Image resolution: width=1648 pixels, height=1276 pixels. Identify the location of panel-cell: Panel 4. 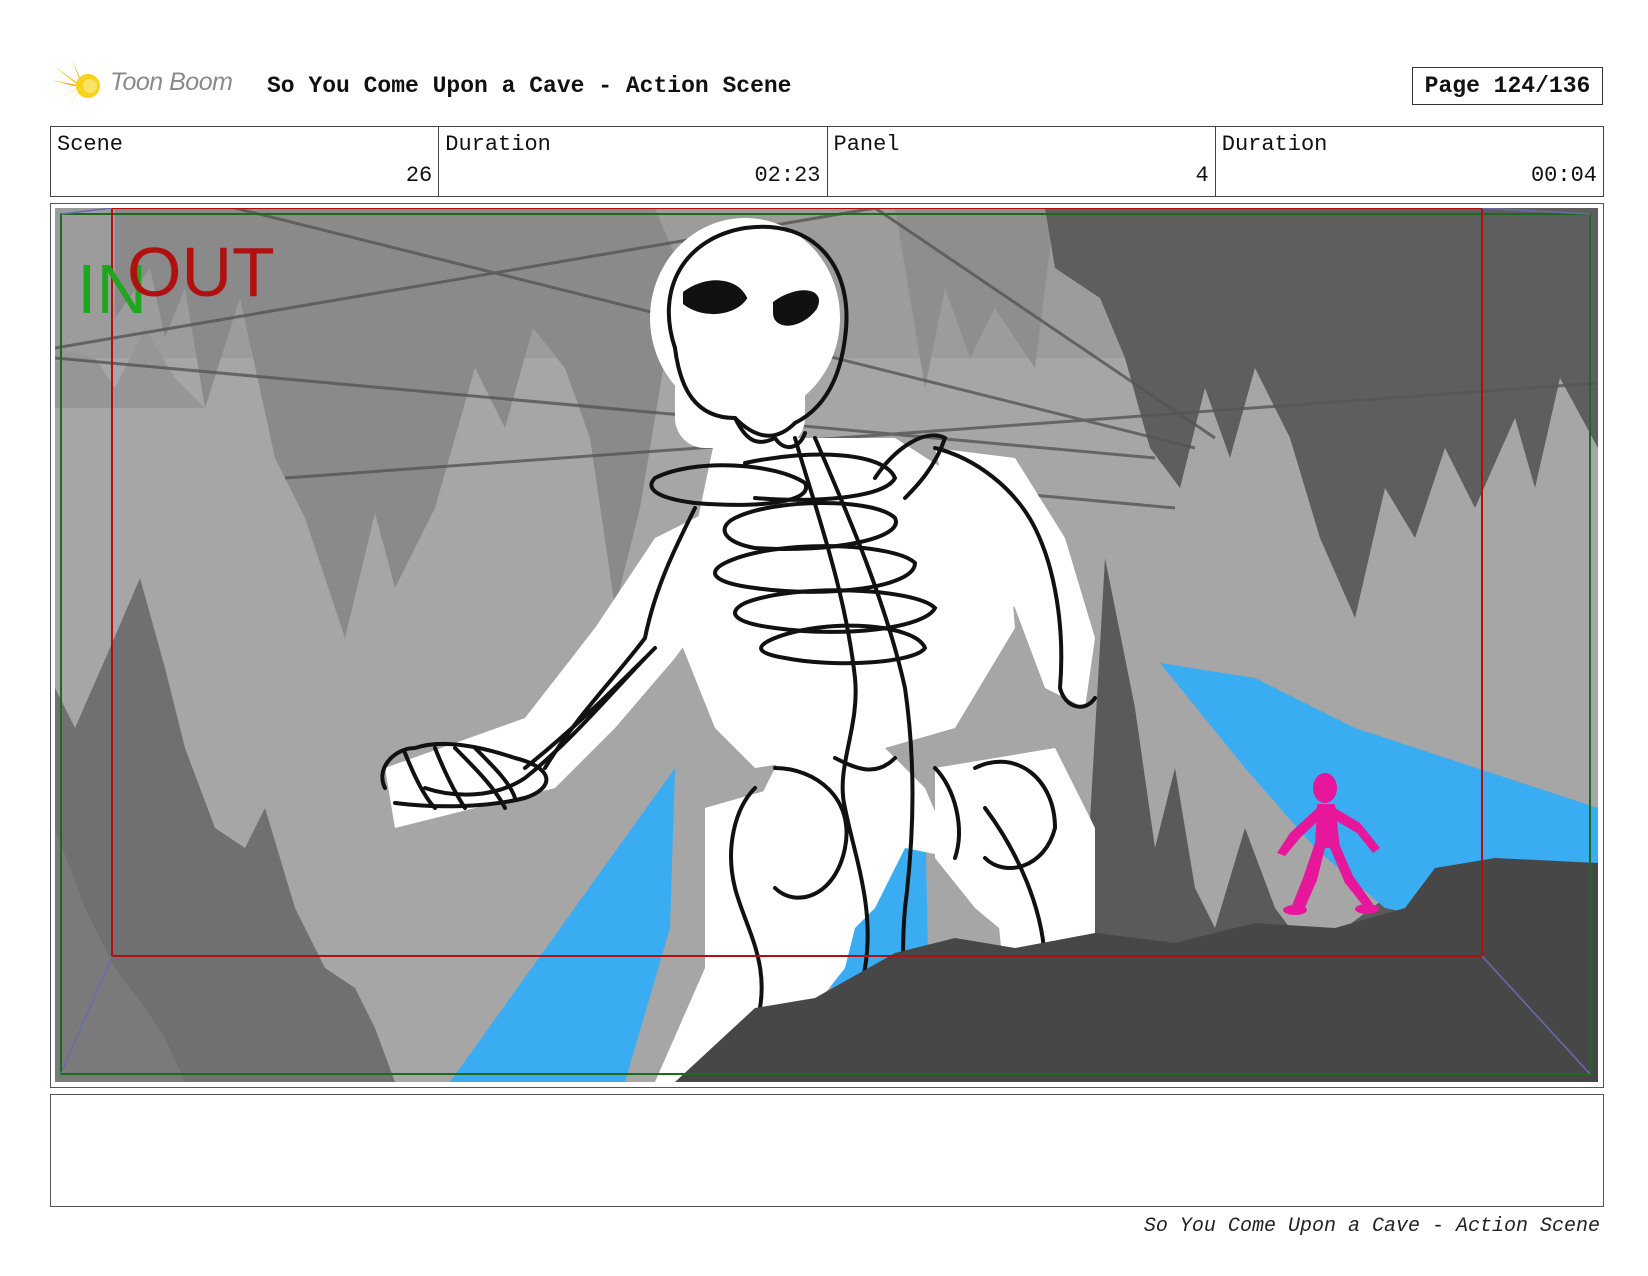
(1022, 161).